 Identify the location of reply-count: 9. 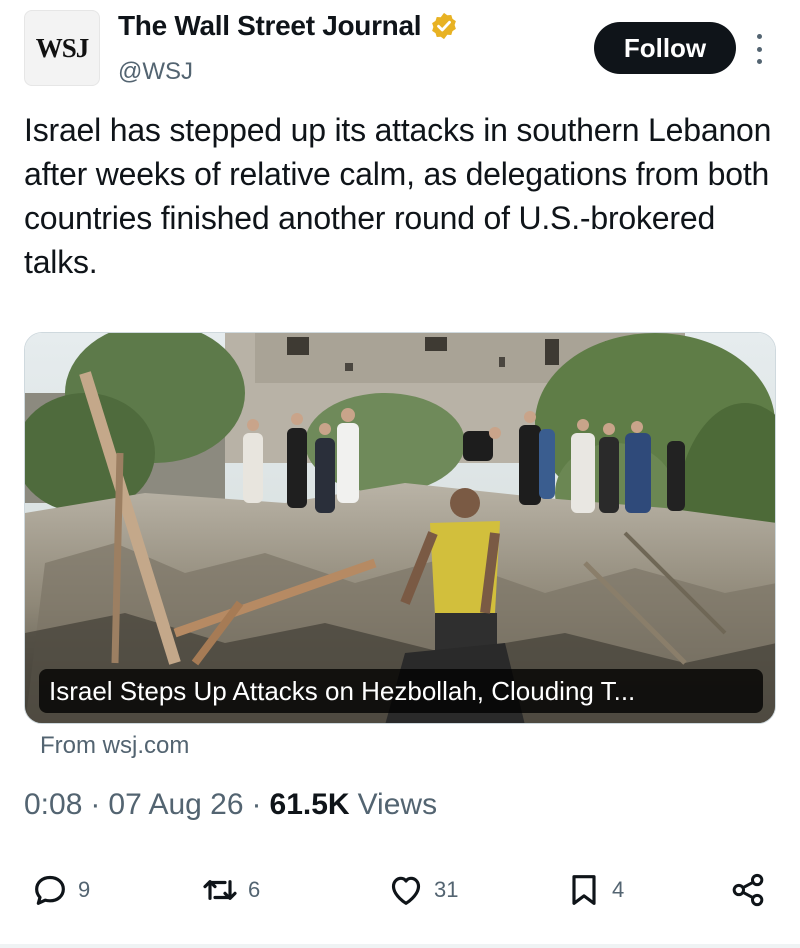
(84, 889).